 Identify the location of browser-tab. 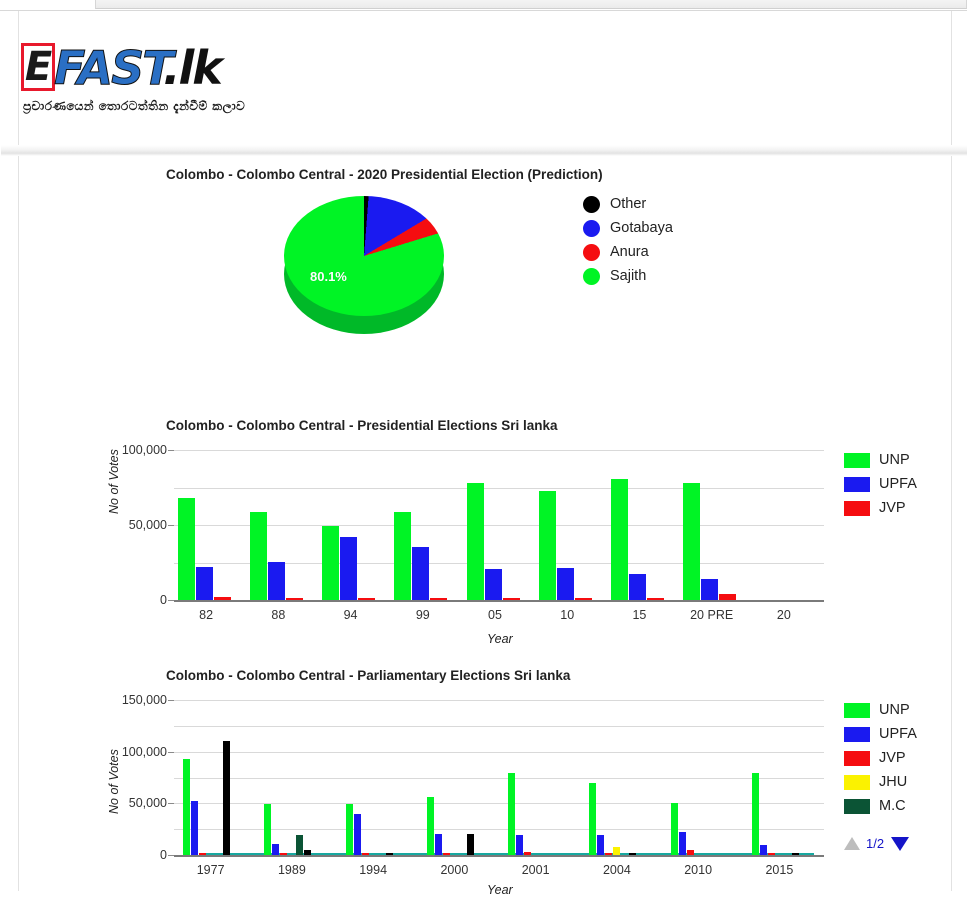
(531, 4).